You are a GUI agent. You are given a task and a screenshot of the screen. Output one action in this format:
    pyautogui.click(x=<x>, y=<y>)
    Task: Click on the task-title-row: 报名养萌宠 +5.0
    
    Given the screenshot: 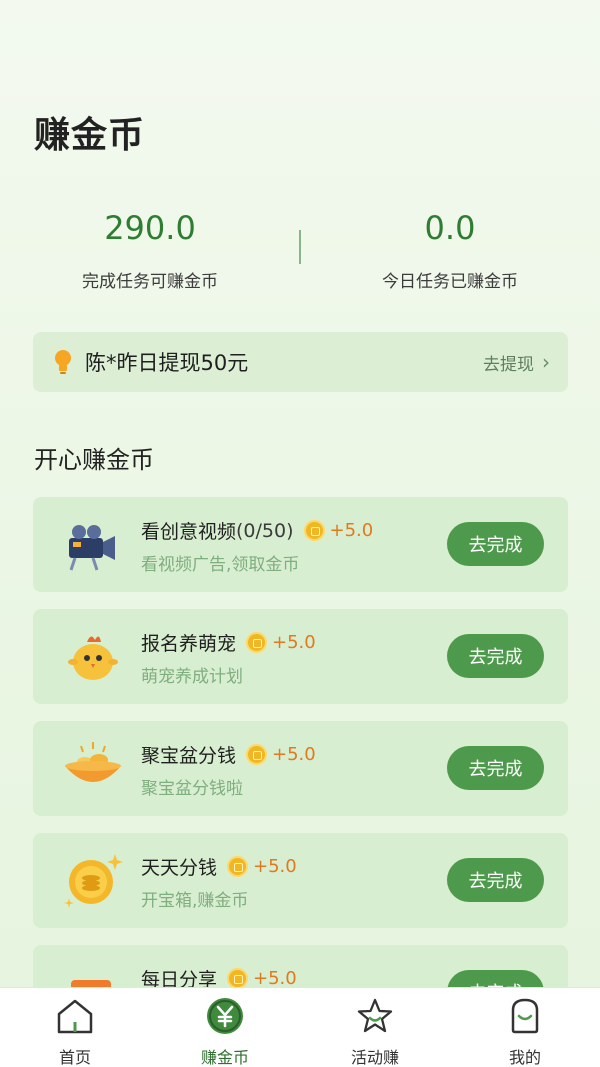 What is the action you would take?
    pyautogui.click(x=228, y=642)
    